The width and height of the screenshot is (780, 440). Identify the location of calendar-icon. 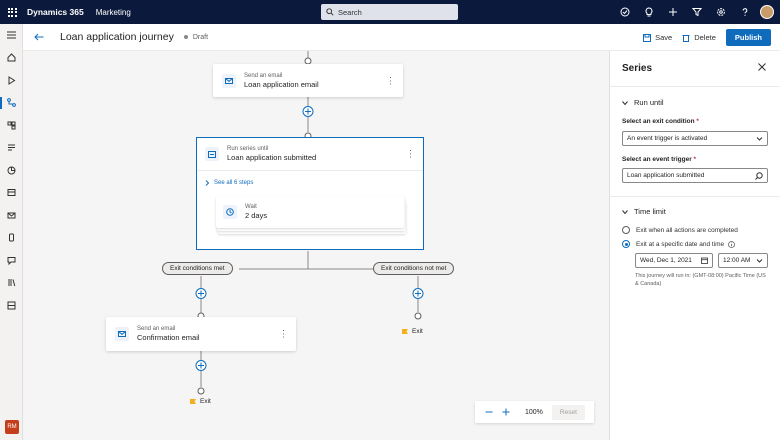
(704, 260).